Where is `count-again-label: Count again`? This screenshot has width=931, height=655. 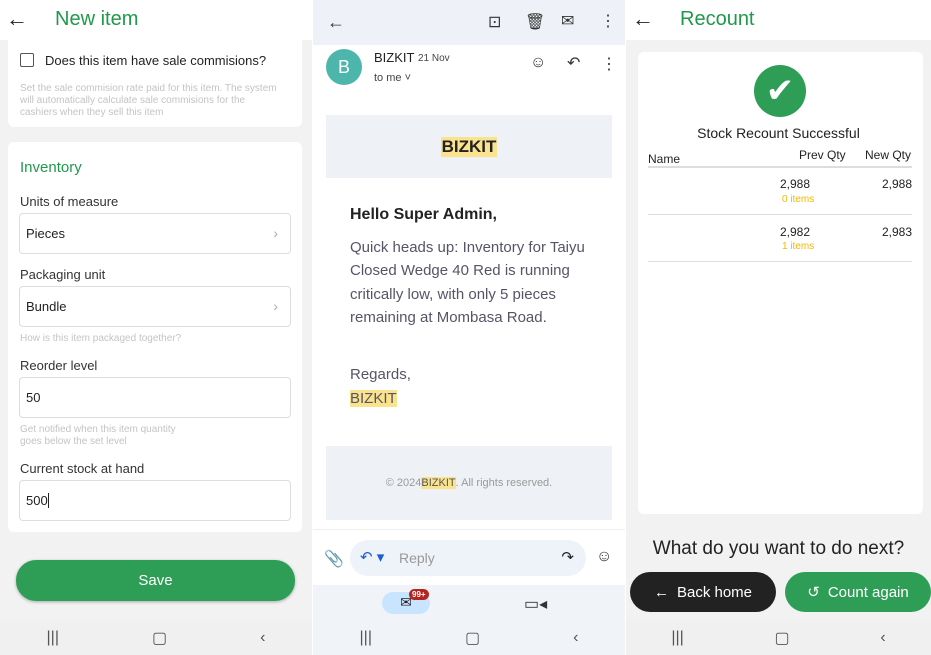 count-again-label: Count again is located at coordinates (868, 592).